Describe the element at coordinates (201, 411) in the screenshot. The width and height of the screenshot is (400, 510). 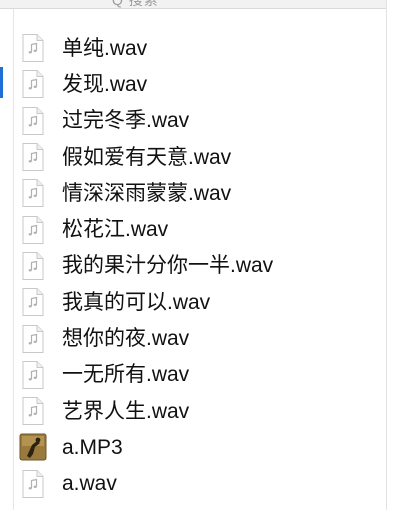
I see `file-row: 艺界人生.wav` at that location.